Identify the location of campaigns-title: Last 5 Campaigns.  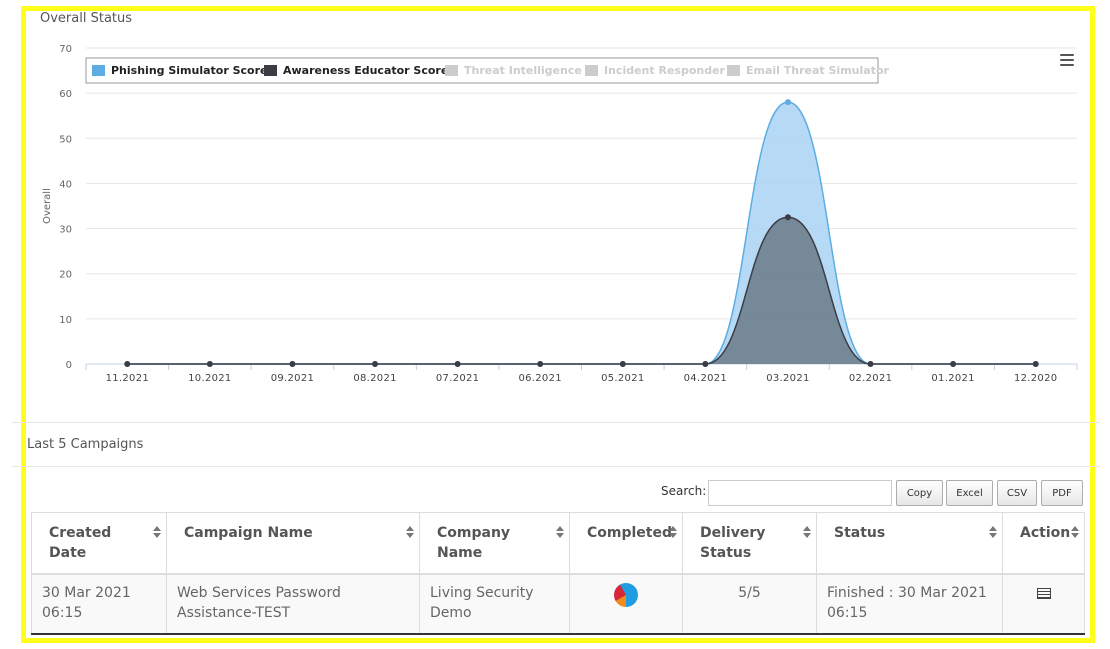
(85, 444).